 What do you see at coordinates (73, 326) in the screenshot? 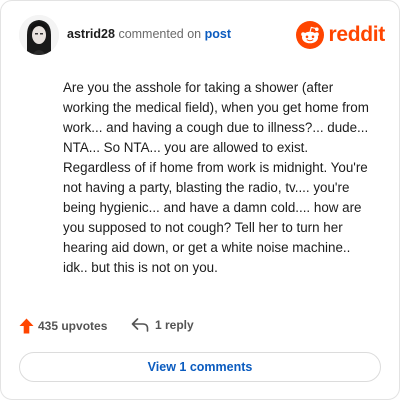
I see `upvote-count: 435 upvotes` at bounding box center [73, 326].